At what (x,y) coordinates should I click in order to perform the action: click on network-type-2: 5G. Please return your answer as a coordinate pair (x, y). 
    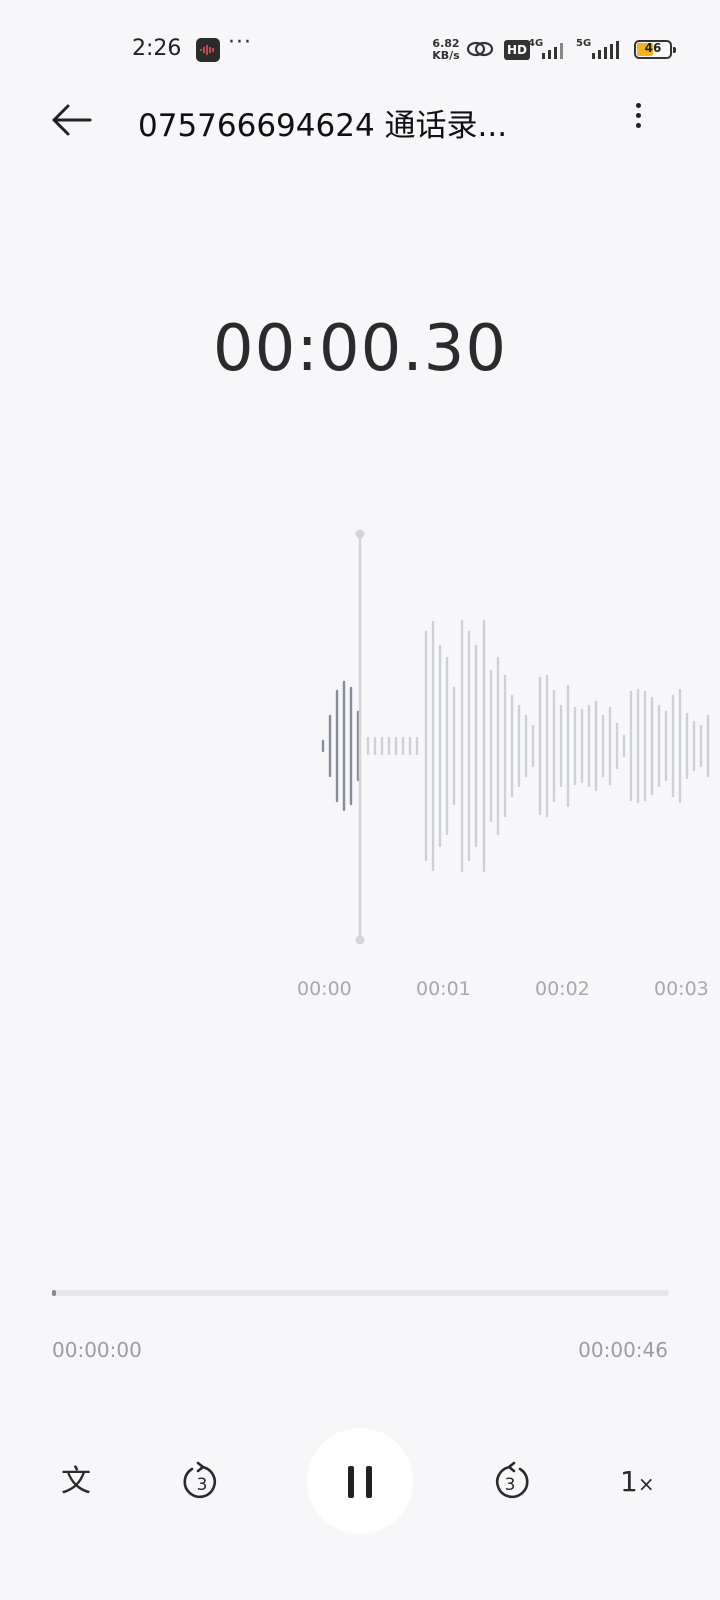
    Looking at the image, I should click on (584, 43).